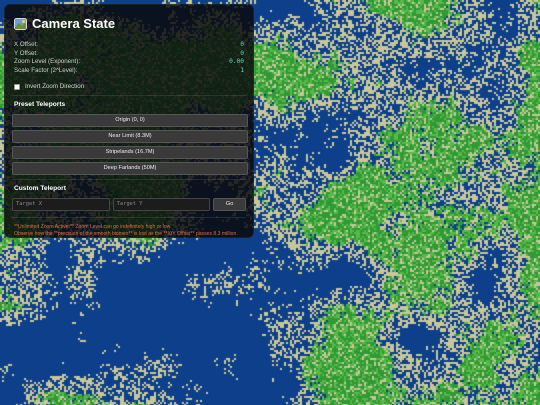 The width and height of the screenshot is (540, 405). What do you see at coordinates (40, 188) in the screenshot?
I see `custom-teleport-heading: Custom Teleport` at bounding box center [40, 188].